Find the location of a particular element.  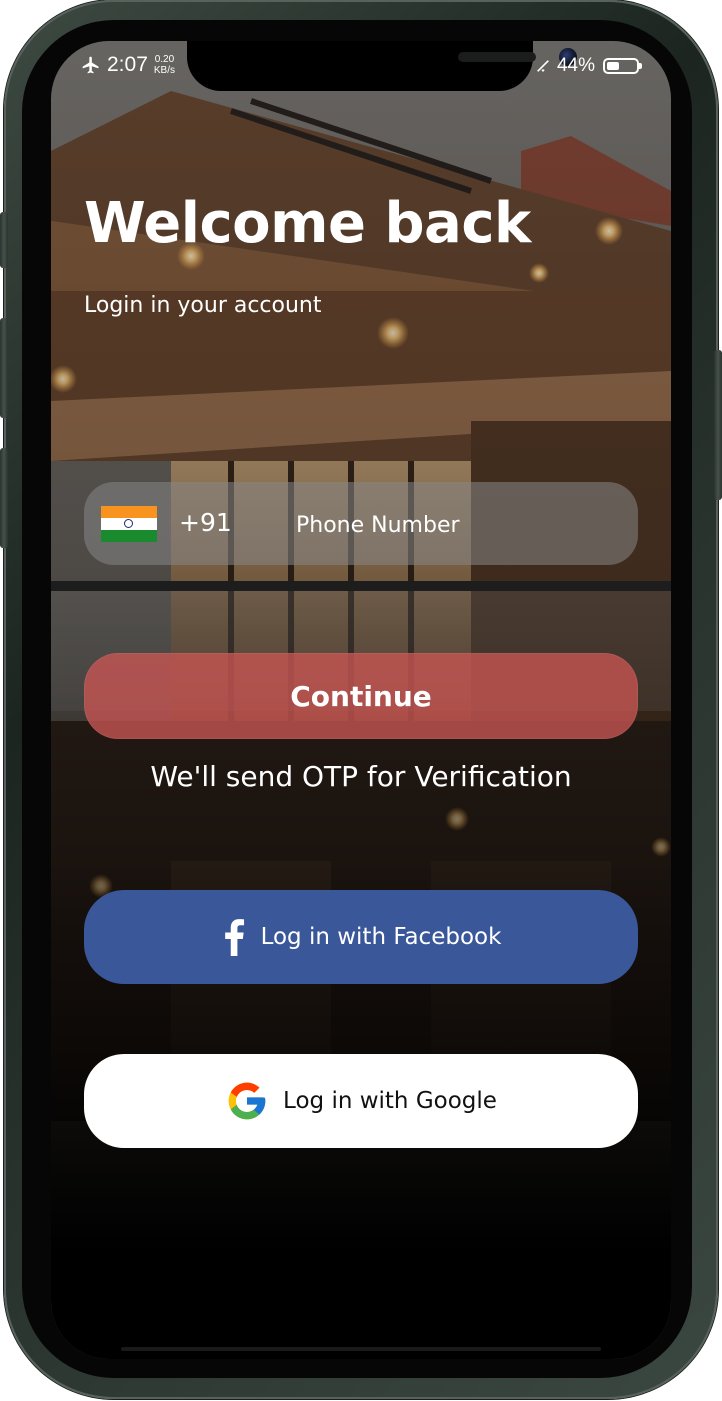

home-indicator is located at coordinates (361, 1349).